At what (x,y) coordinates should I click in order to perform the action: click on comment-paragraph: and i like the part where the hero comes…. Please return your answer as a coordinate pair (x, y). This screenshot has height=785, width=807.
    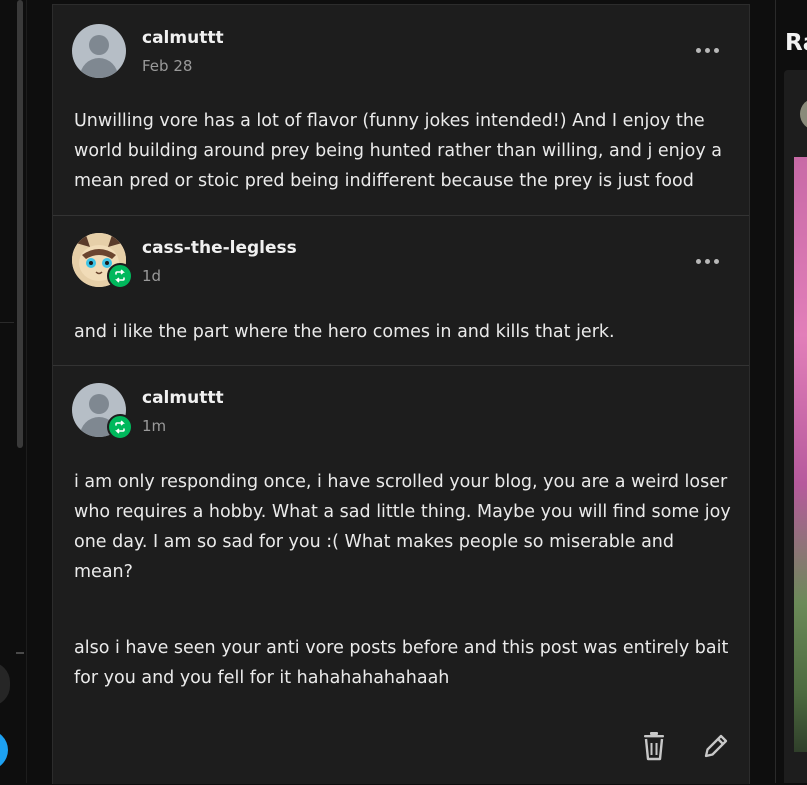
    Looking at the image, I should click on (344, 332).